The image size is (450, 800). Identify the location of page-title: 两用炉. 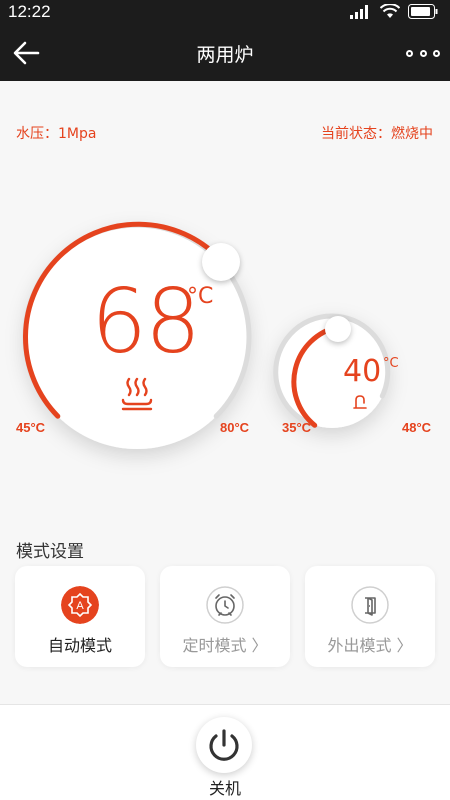
(225, 55).